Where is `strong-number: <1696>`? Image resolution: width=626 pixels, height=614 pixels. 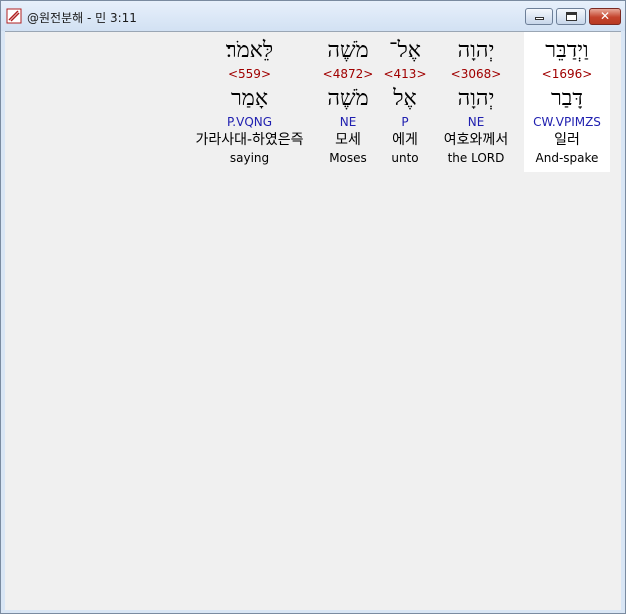
strong-number: <1696> is located at coordinates (567, 74).